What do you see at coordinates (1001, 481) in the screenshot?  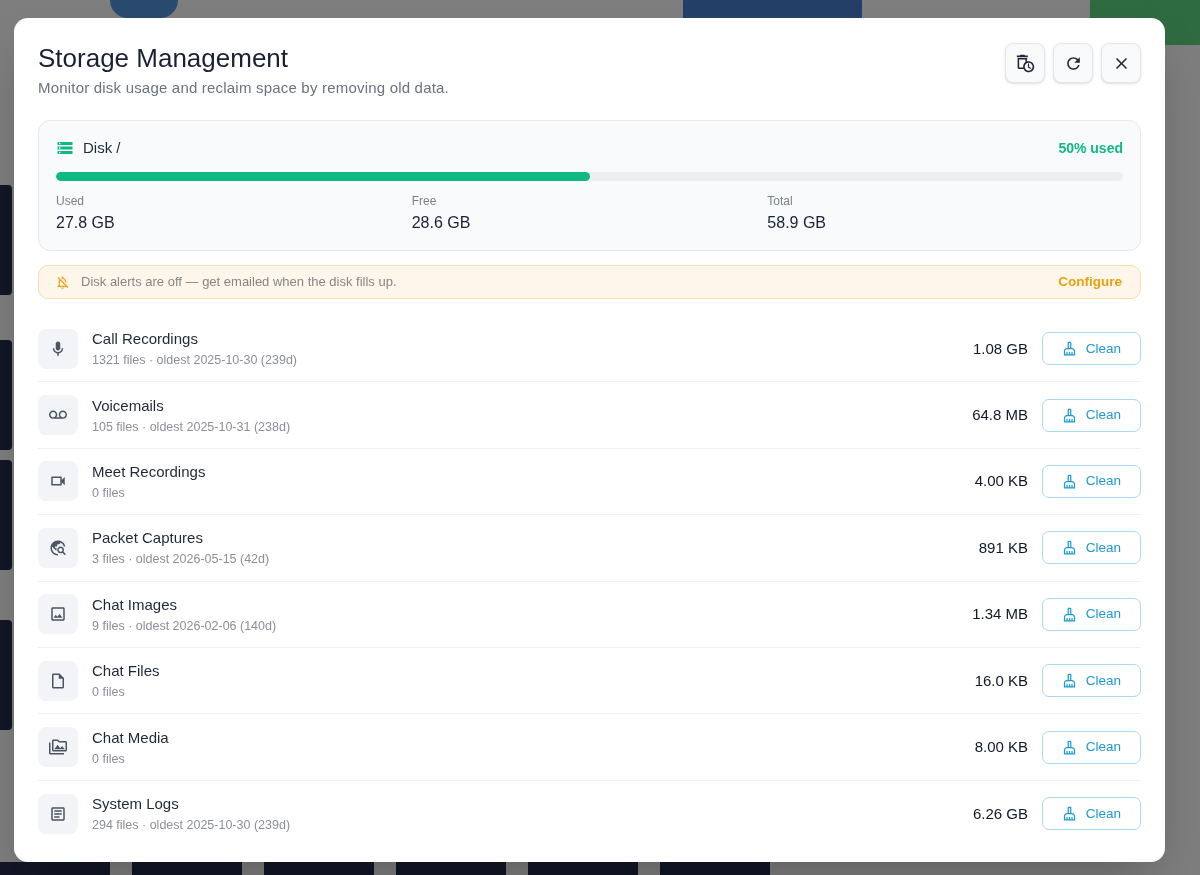 I see `category-size: 4.00 KB` at bounding box center [1001, 481].